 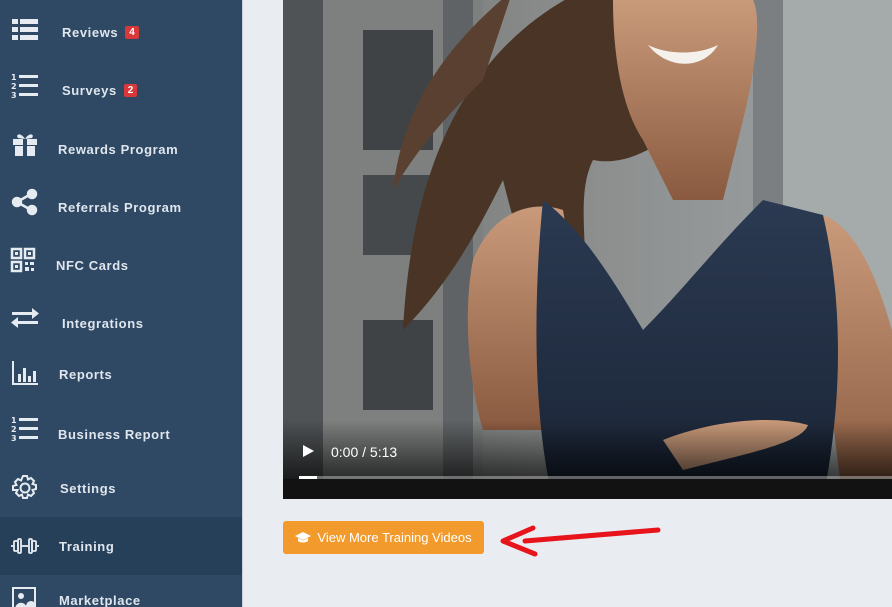 What do you see at coordinates (87, 546) in the screenshot?
I see `sidebar-item-label: Training` at bounding box center [87, 546].